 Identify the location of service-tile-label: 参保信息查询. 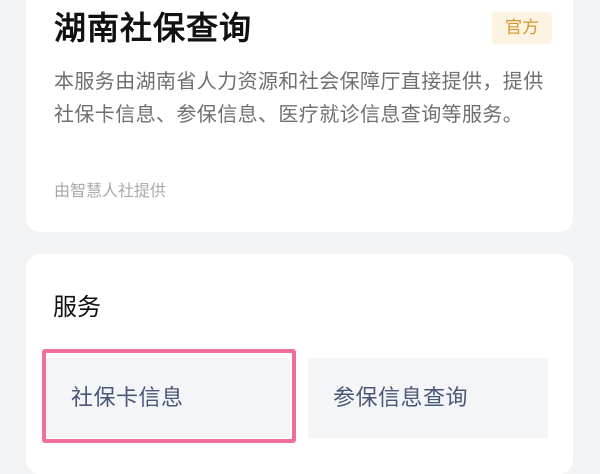
(401, 398).